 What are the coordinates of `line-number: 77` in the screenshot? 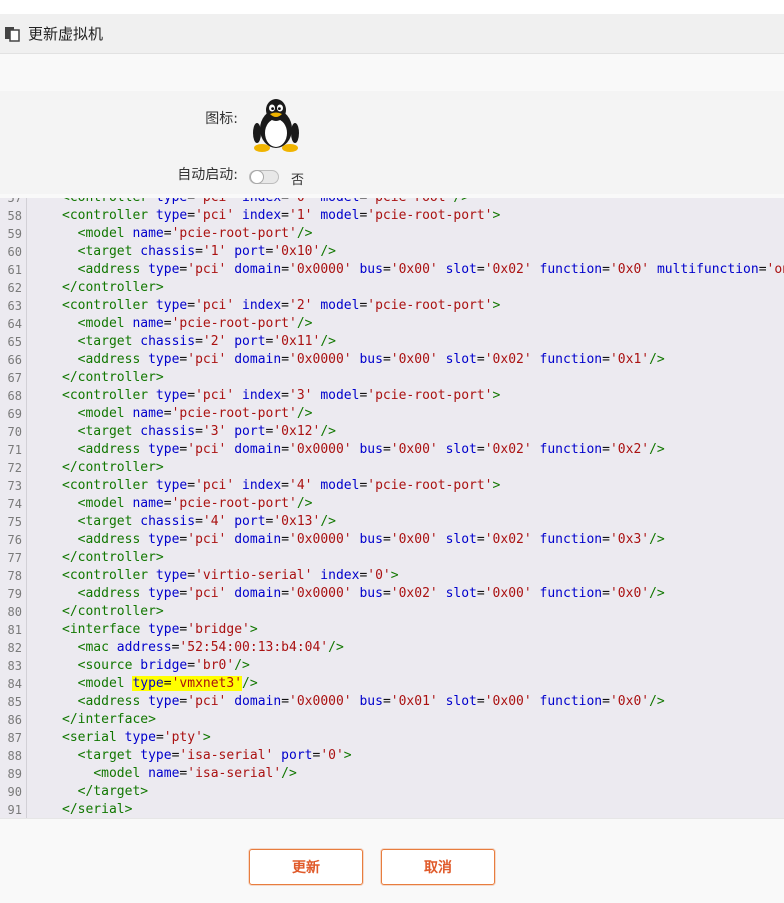 It's located at (14, 558).